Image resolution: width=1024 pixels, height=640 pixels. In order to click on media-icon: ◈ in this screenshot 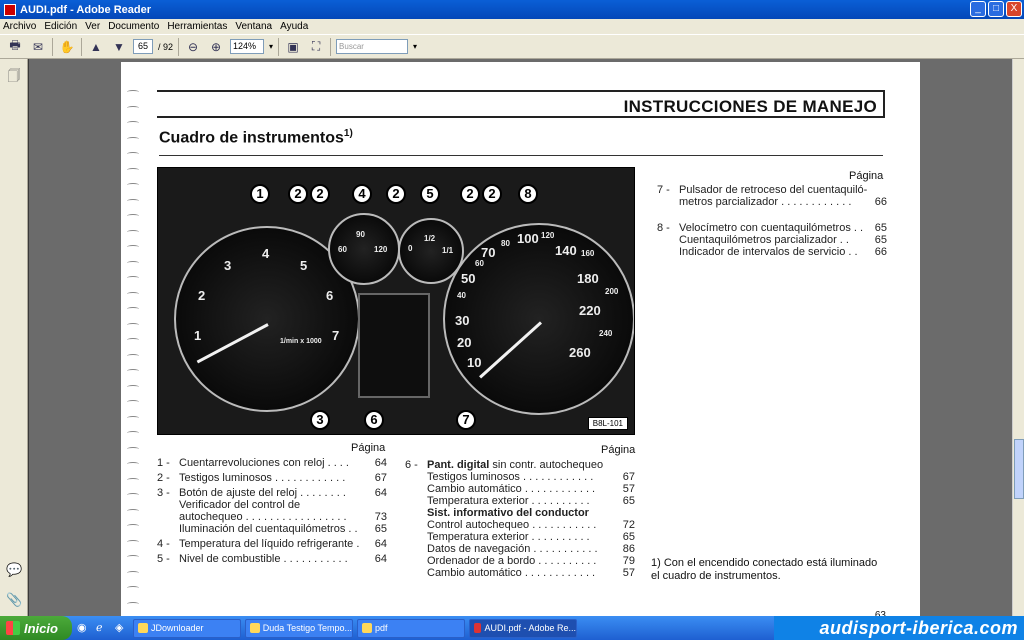, I will do `click(122, 628)`.